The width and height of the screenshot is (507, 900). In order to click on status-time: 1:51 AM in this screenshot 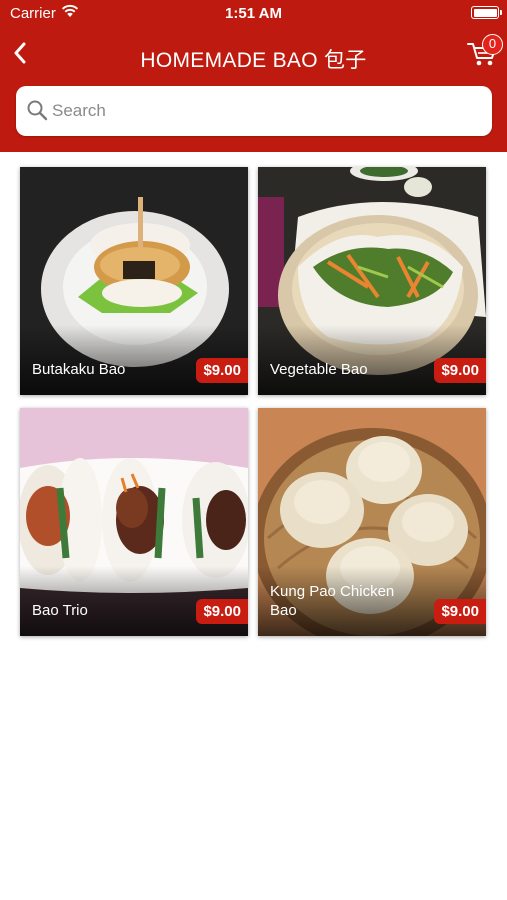, I will do `click(253, 13)`.